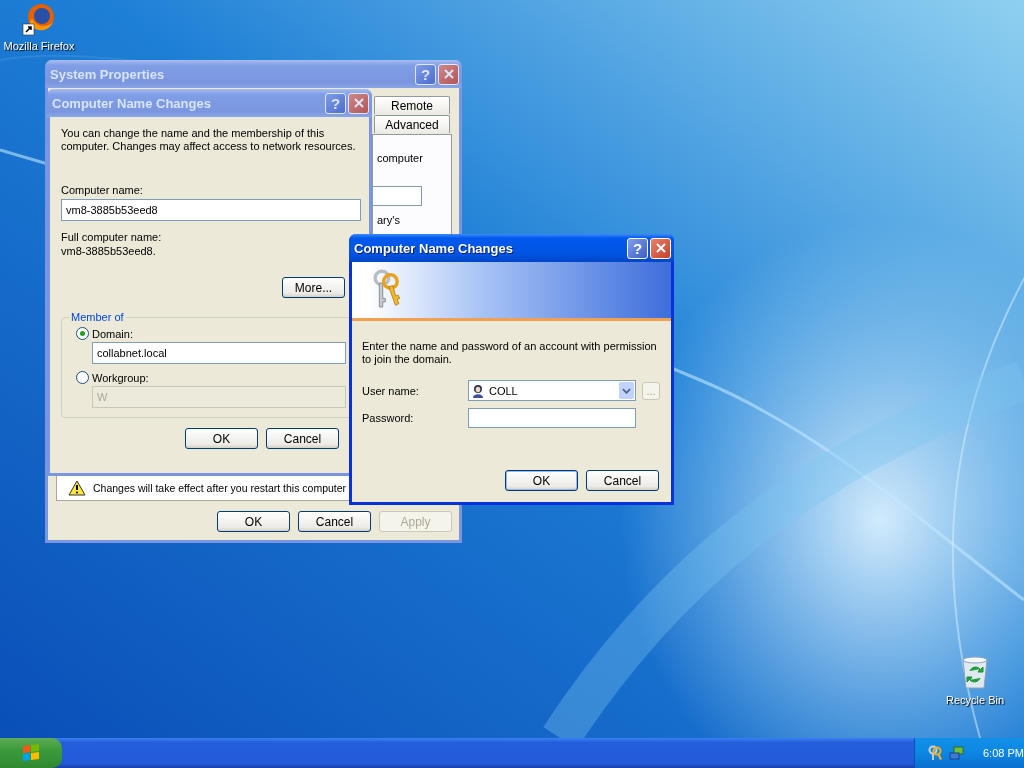  Describe the element at coordinates (209, 140) in the screenshot. I see `intro-text: You can change the name and the membership of this computer. Changes may affect access to network resources.` at that location.